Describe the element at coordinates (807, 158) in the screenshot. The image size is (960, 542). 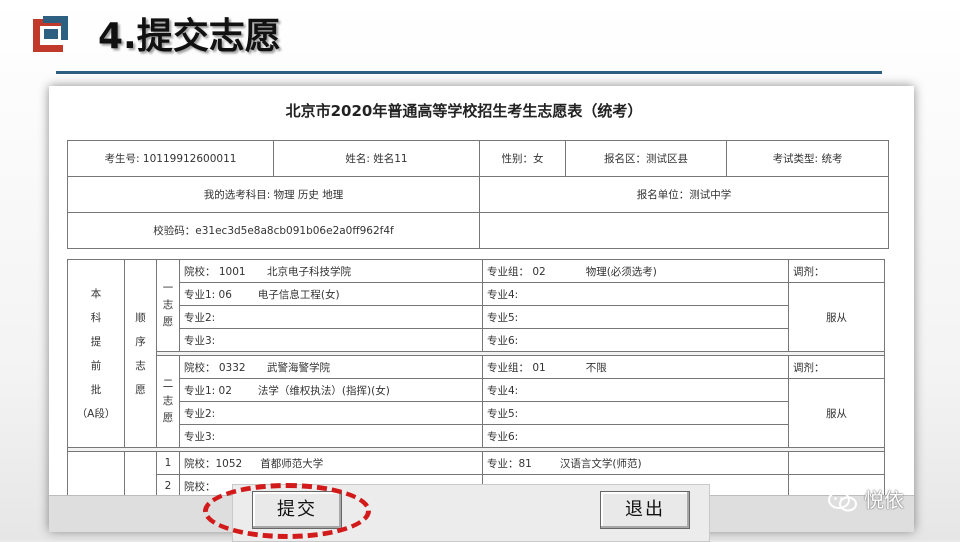
I see `exam-type: 考试类型: 统考` at that location.